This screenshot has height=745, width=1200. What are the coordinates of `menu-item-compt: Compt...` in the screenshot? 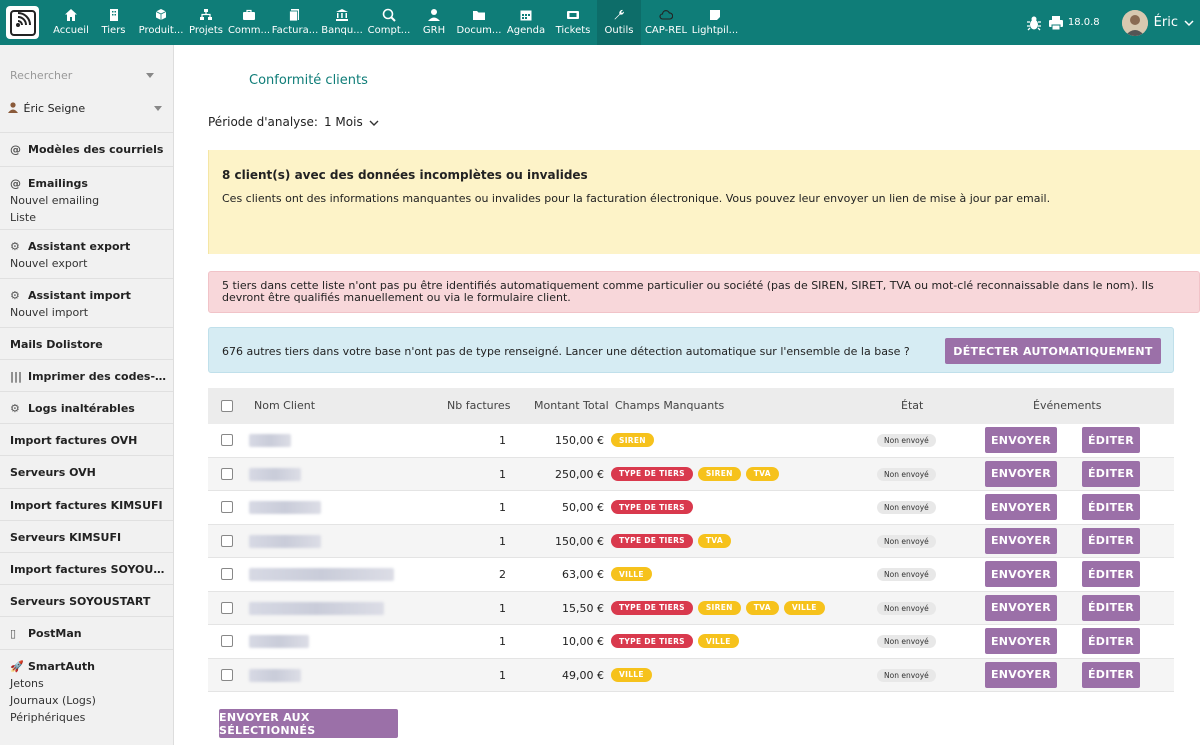 It's located at (389, 22).